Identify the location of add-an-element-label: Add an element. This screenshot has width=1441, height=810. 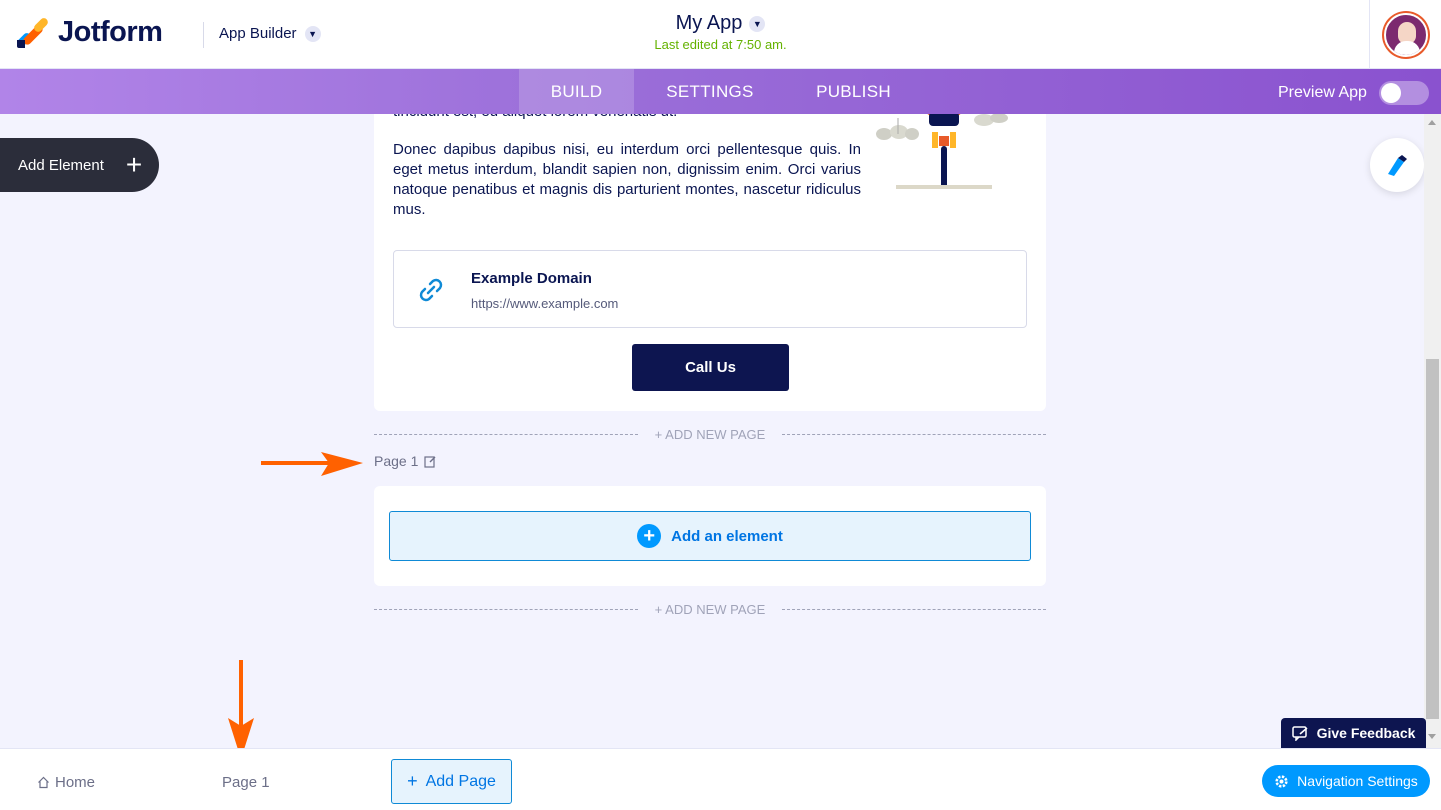
(727, 536).